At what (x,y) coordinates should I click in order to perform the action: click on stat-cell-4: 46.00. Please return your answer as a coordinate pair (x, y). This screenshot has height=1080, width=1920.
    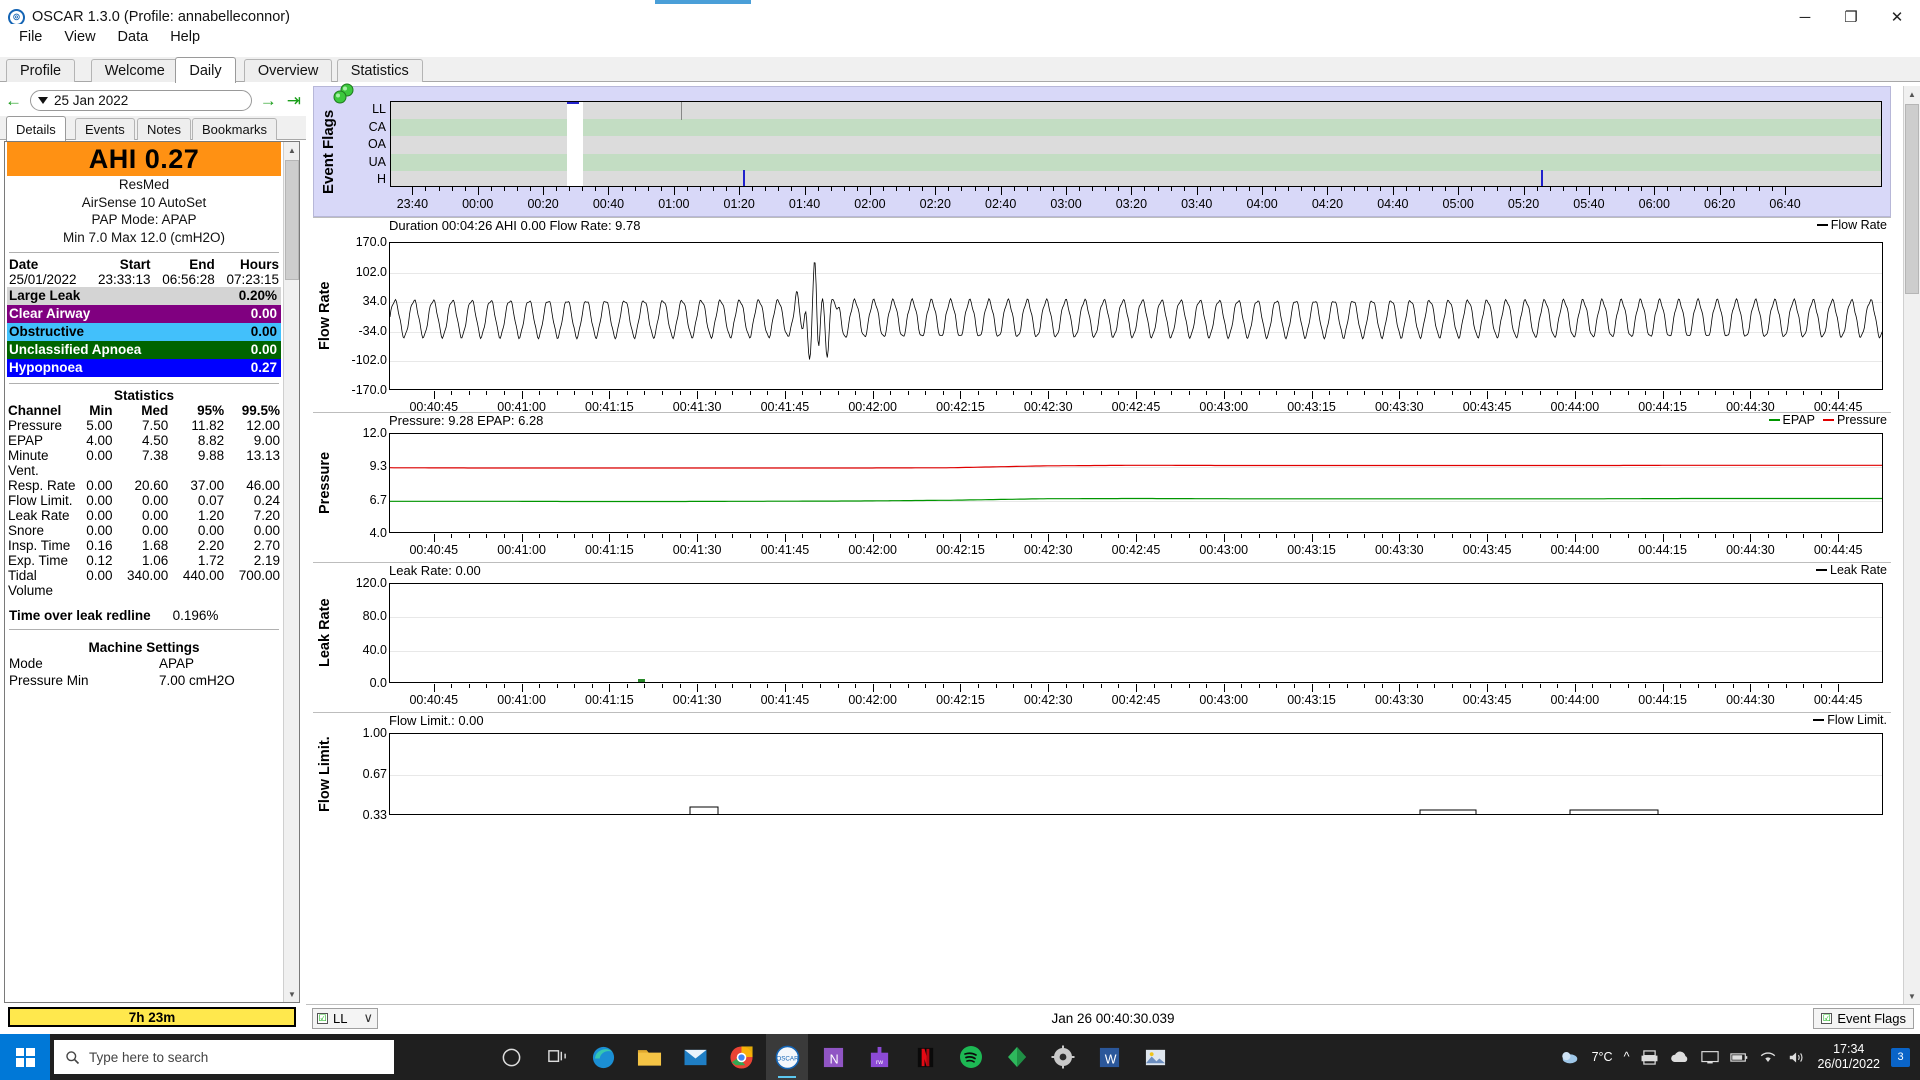
    Looking at the image, I should click on (263, 485).